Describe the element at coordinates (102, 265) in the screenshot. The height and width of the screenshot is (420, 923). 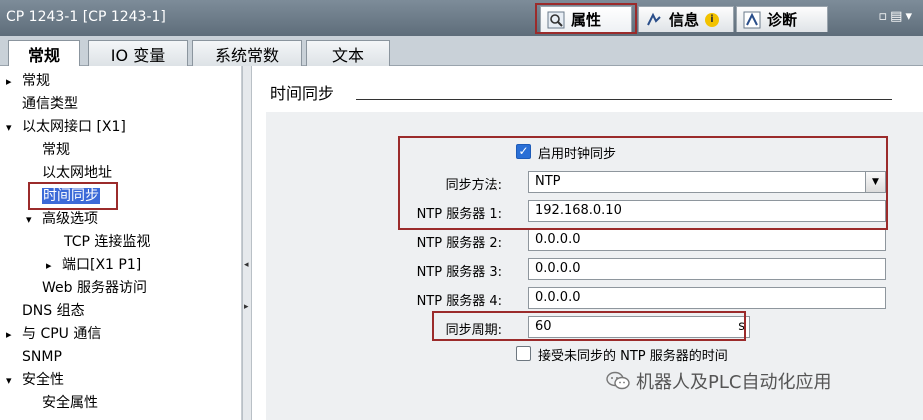
I see `tree-item-label: 端口[X1 P1]` at that location.